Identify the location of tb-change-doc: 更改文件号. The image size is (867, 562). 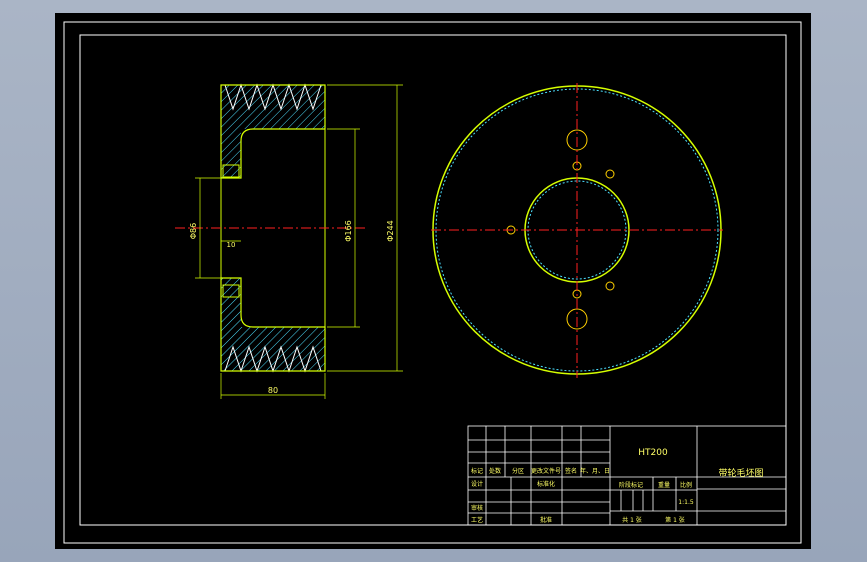
(546, 471).